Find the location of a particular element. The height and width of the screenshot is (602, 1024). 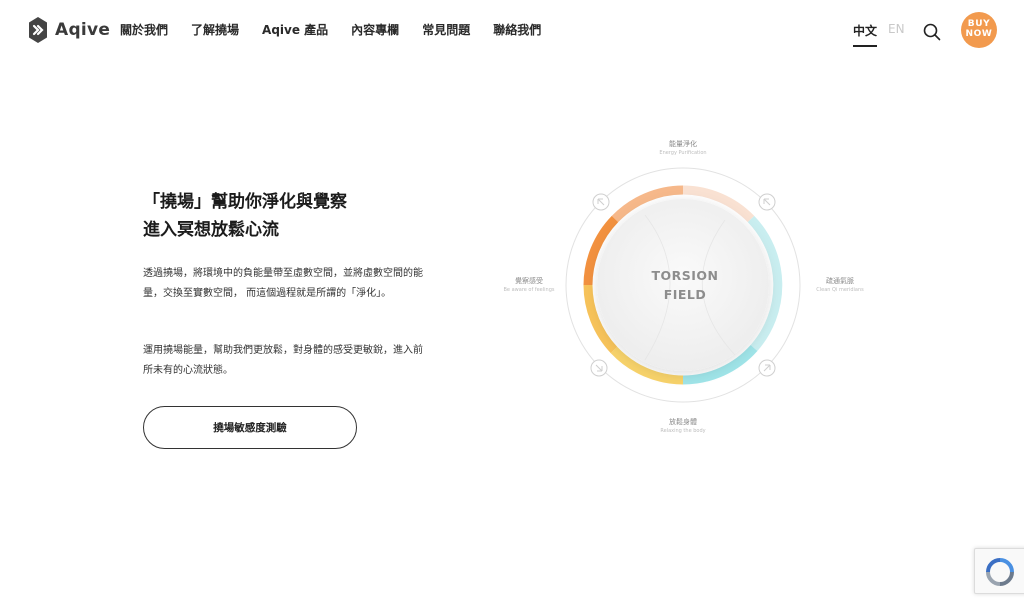

arrow-circle-top-left is located at coordinates (601, 202).